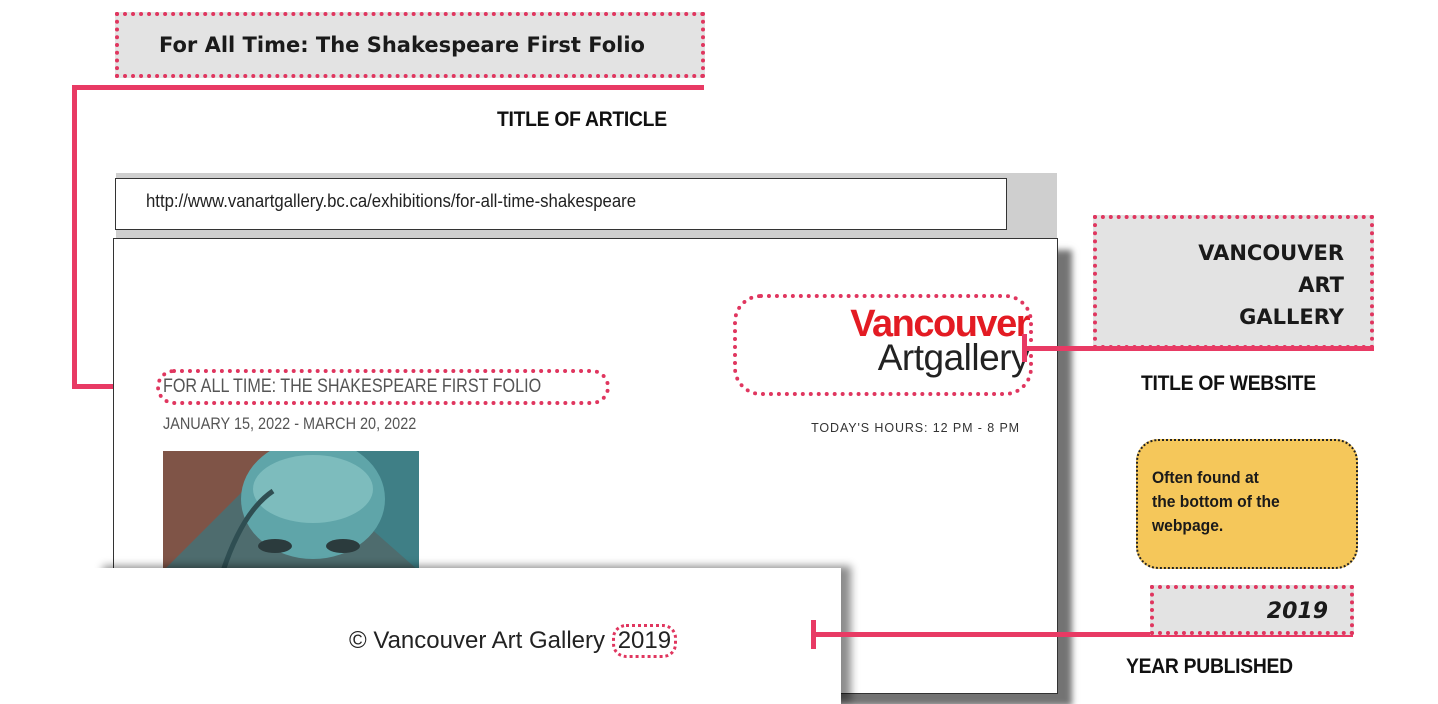 Image resolution: width=1438 pixels, height=704 pixels. I want to click on website-caption: TITLE OF WEBSITE, so click(1228, 383).